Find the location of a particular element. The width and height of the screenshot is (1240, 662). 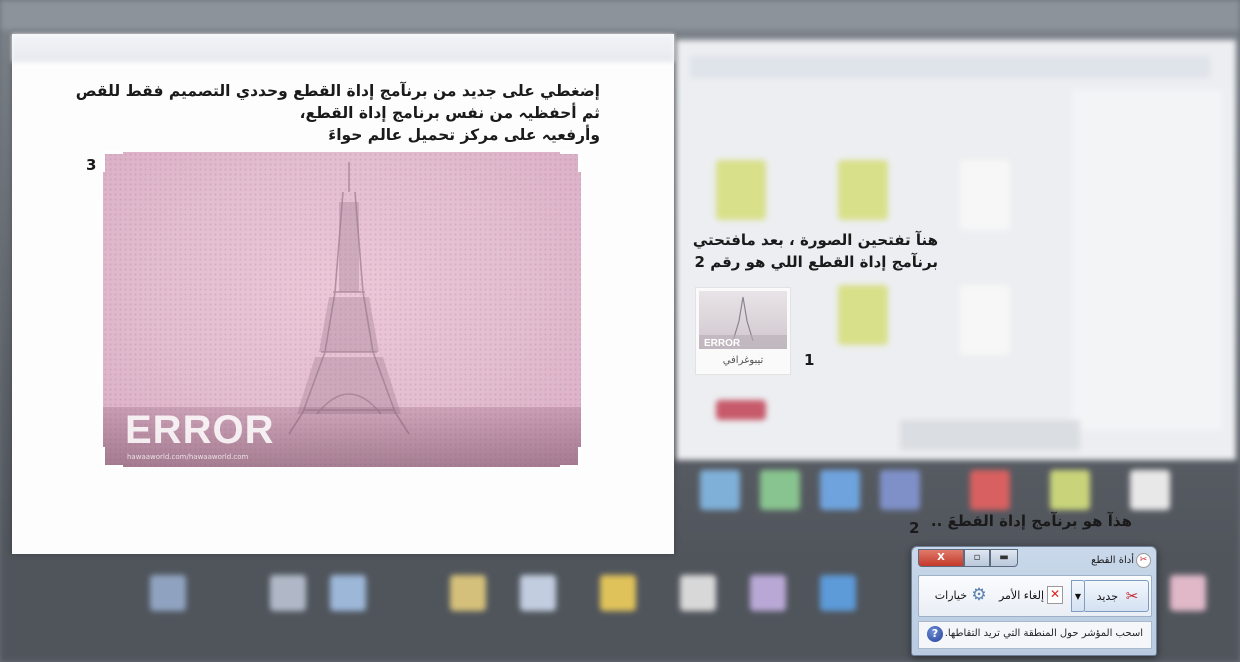

crop-corner-bottom-left is located at coordinates (112, 457).